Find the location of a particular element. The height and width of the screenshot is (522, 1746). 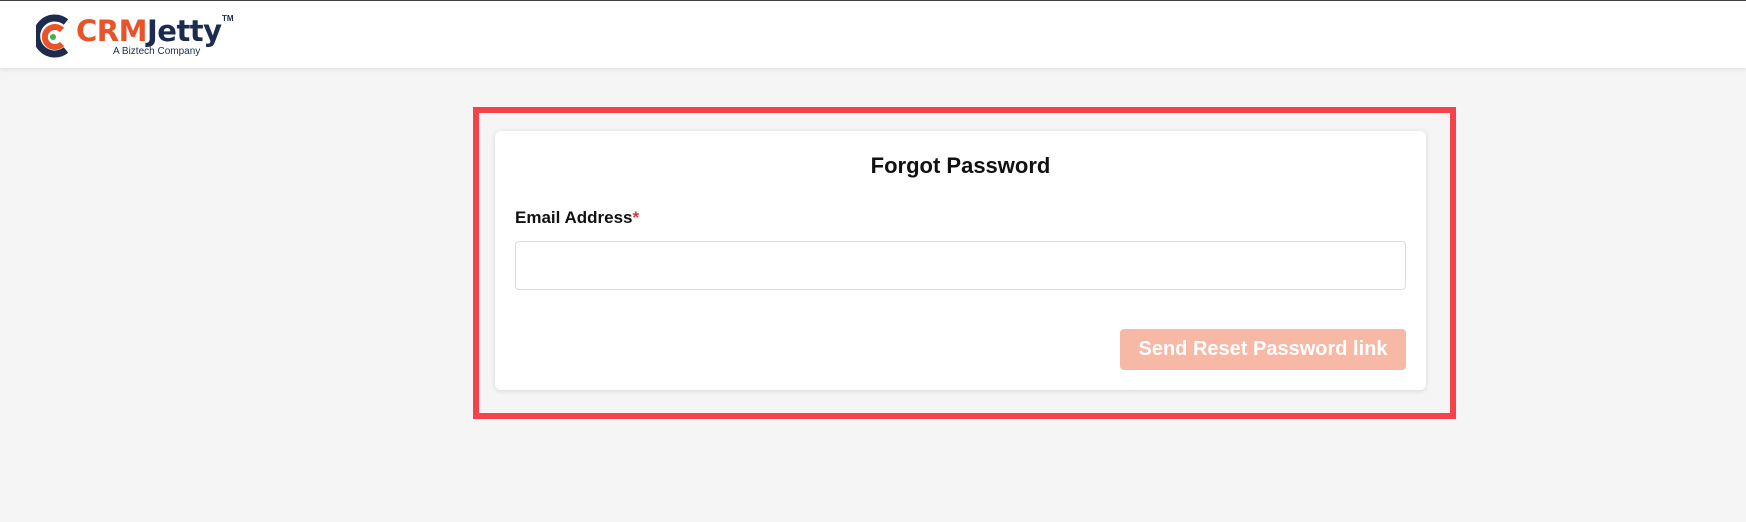

crmjetty-logo: CRMJetty TM A Biztech Company is located at coordinates (136, 35).